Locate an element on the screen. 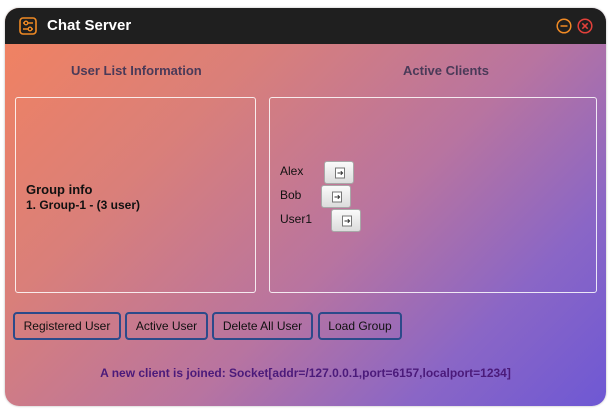 This screenshot has width=613, height=413. group-info-line: 1. Group-1 - (3 user) is located at coordinates (83, 205).